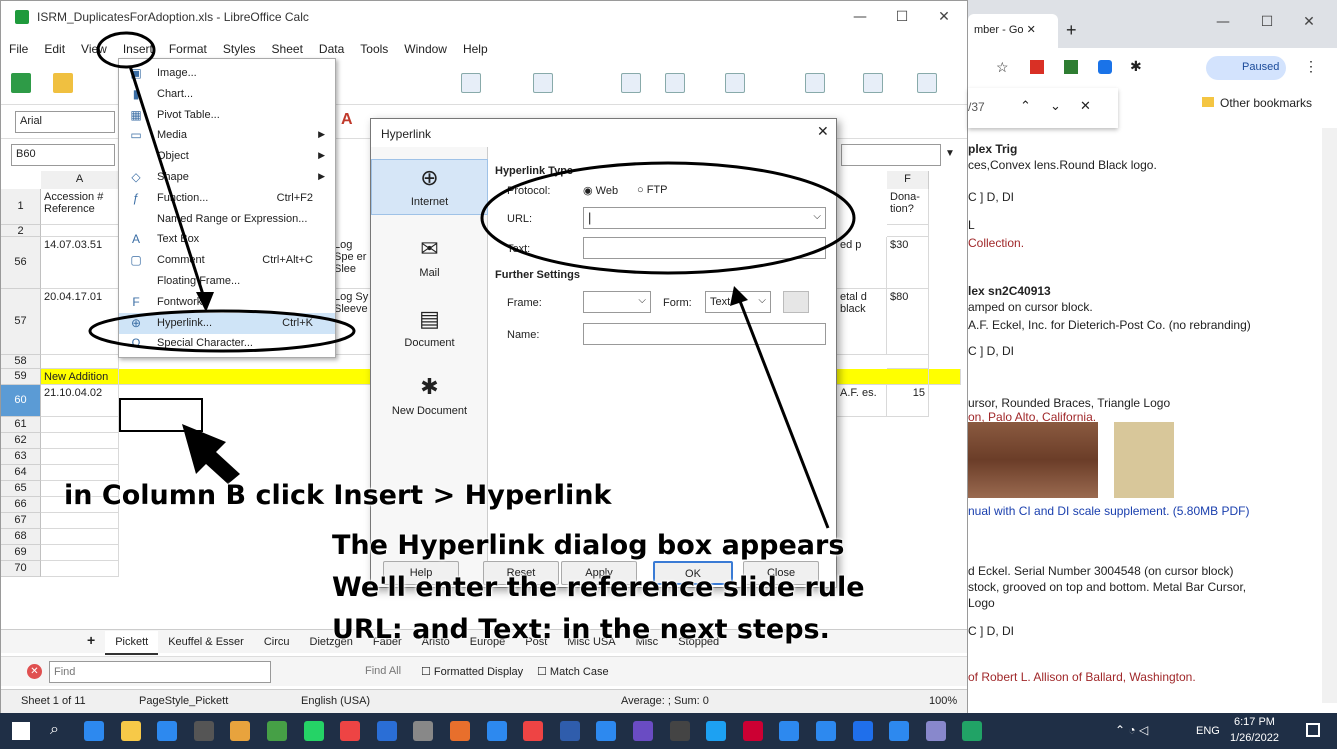 This screenshot has width=1337, height=749. What do you see at coordinates (337, 496) in the screenshot?
I see `annotation-line-1: in Column B click Insert > Hyperlink` at bounding box center [337, 496].